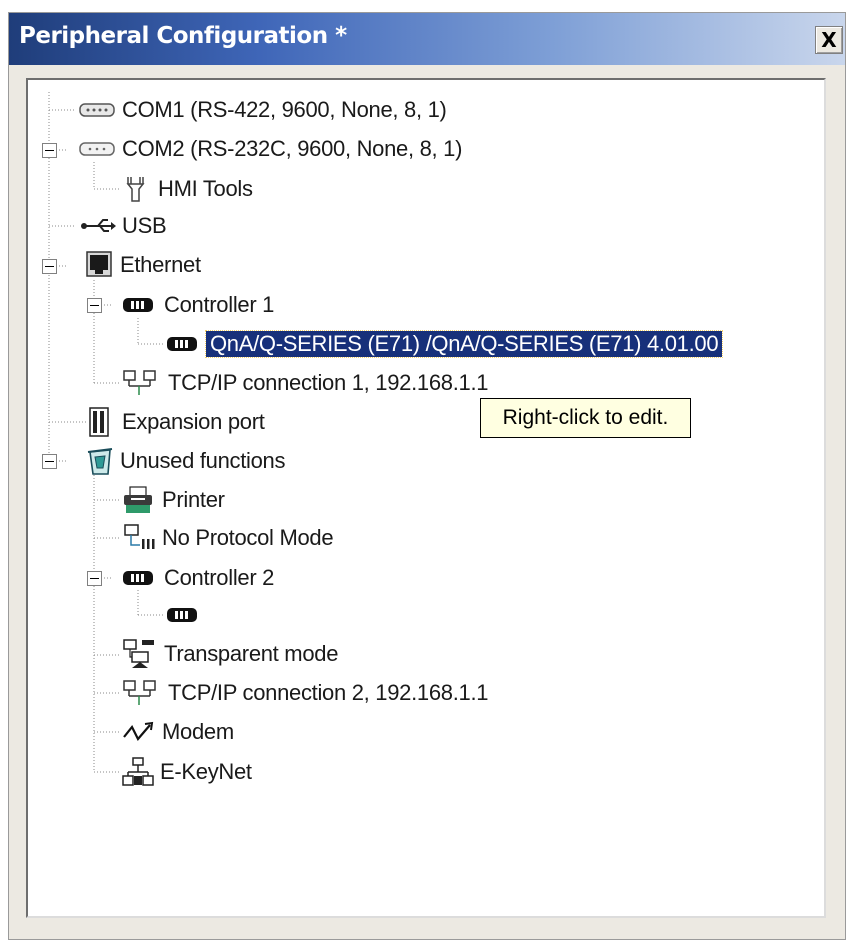  I want to click on tree-item-ethernet: Ethernet, so click(143, 265).